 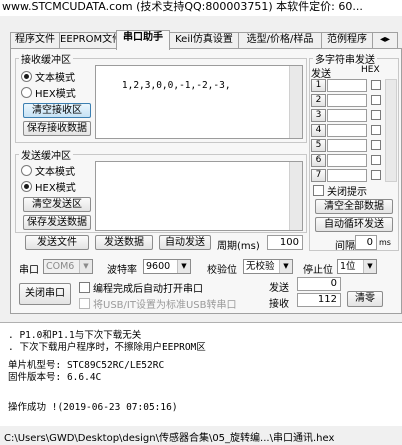 What do you see at coordinates (204, 40) in the screenshot?
I see `tab-keil-settings: Keil仿真设置` at bounding box center [204, 40].